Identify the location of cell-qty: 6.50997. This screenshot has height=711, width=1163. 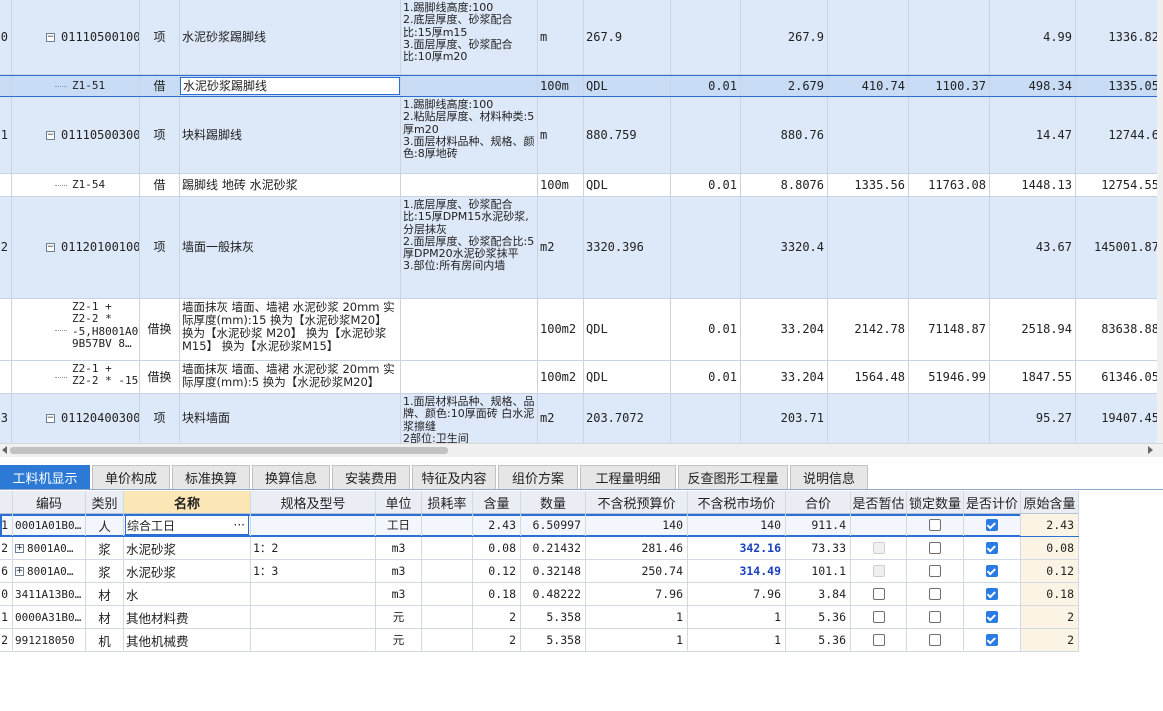
(553, 525).